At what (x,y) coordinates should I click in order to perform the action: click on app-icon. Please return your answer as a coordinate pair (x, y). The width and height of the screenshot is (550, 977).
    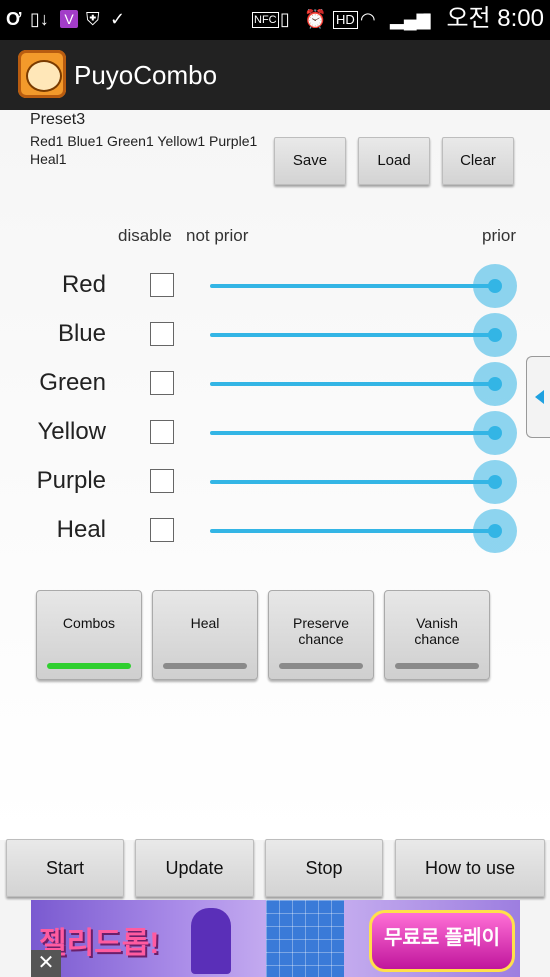
    Looking at the image, I should click on (42, 74).